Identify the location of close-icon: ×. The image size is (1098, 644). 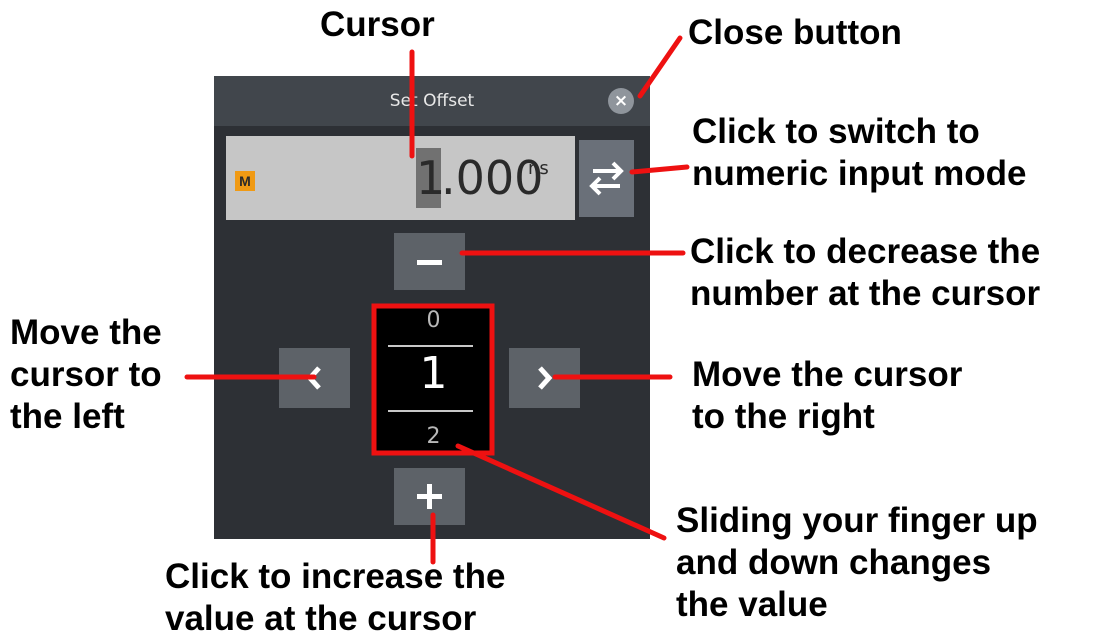
(621, 101).